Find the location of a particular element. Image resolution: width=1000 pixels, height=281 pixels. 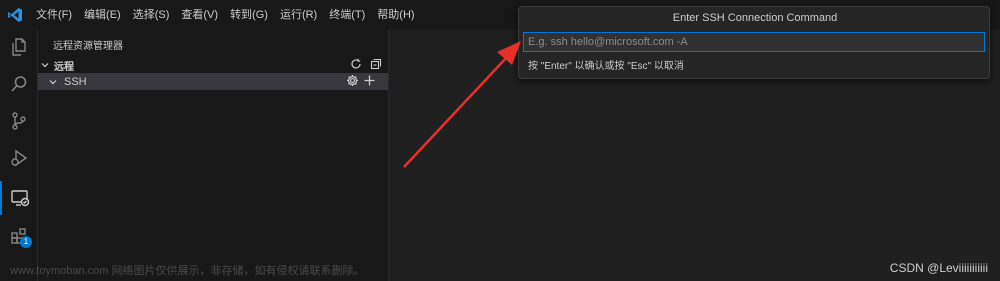

watermark-right: CSDN @Leviiiiiiiiiii is located at coordinates (938, 268).